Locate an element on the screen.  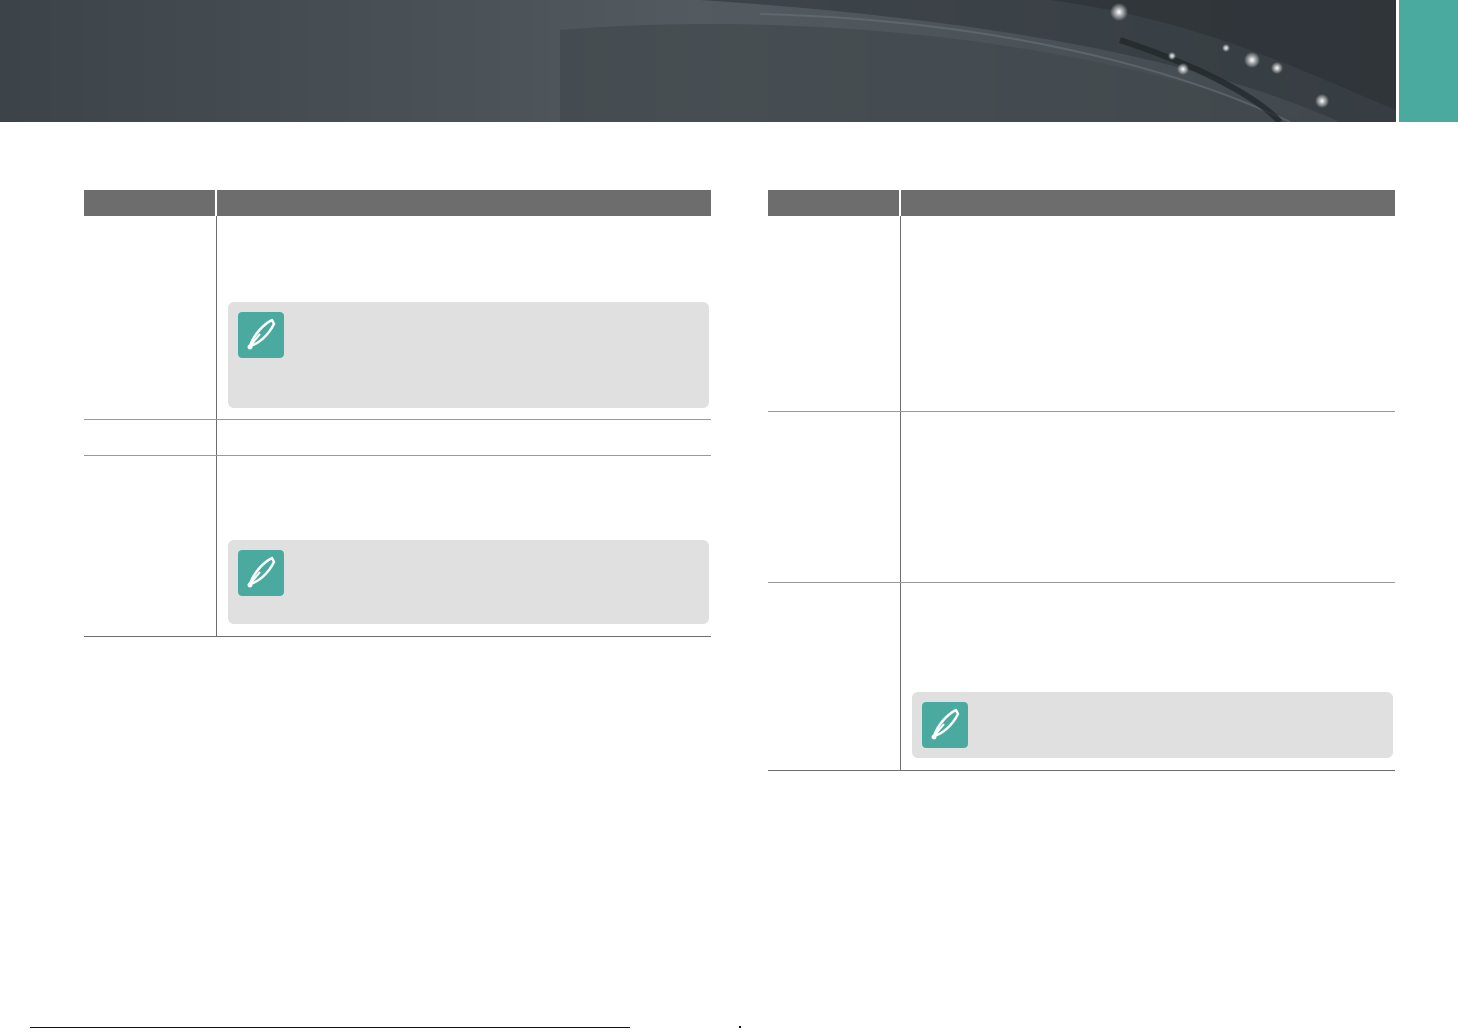
lens-arc-decoration is located at coordinates (978, 61).